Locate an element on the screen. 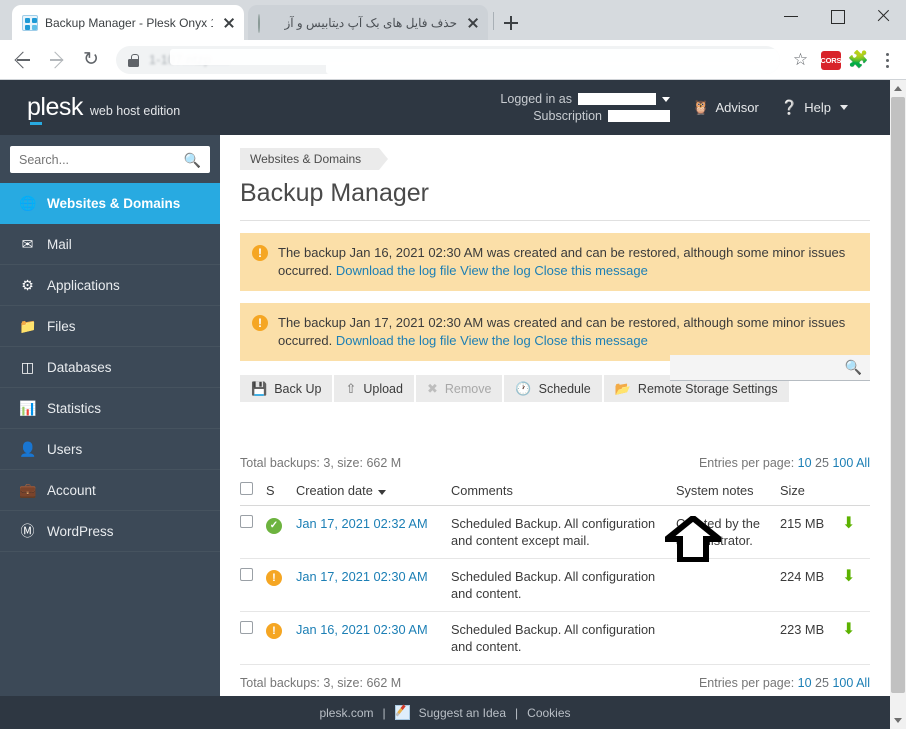 The width and height of the screenshot is (906, 729). warning-icon: ! is located at coordinates (260, 323).